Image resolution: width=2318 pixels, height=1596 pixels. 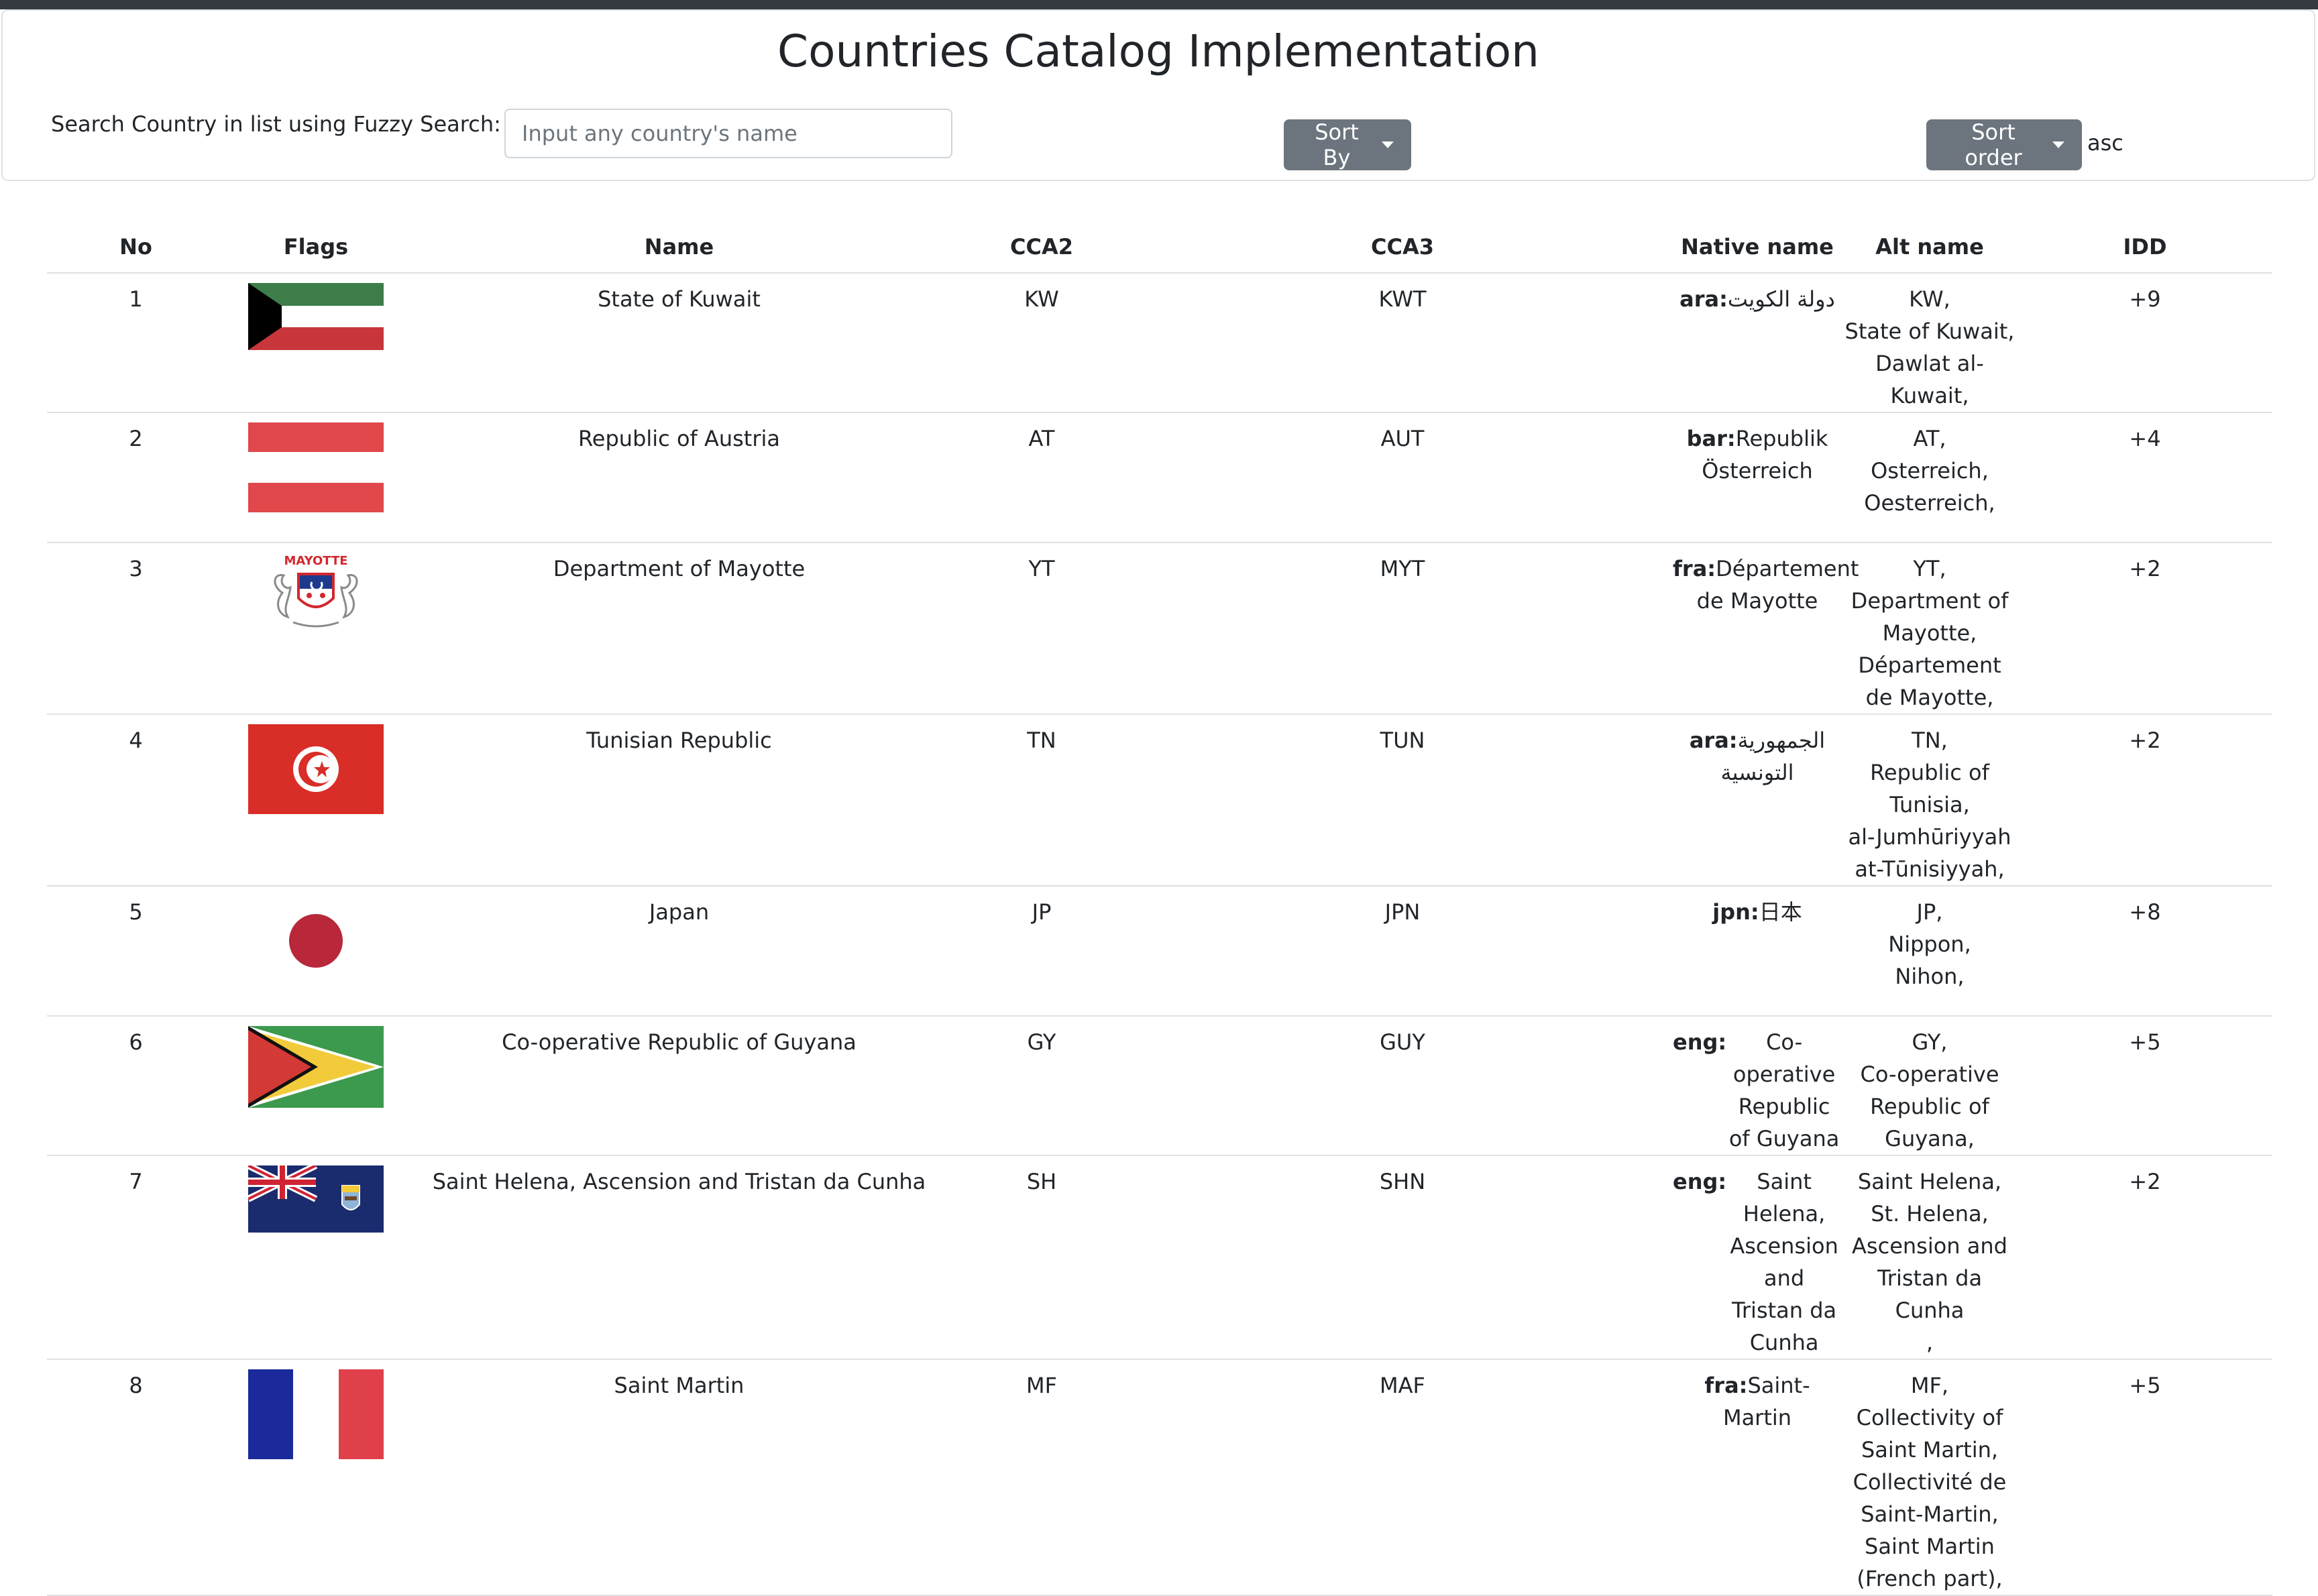 I want to click on row-number: 7, so click(x=136, y=1257).